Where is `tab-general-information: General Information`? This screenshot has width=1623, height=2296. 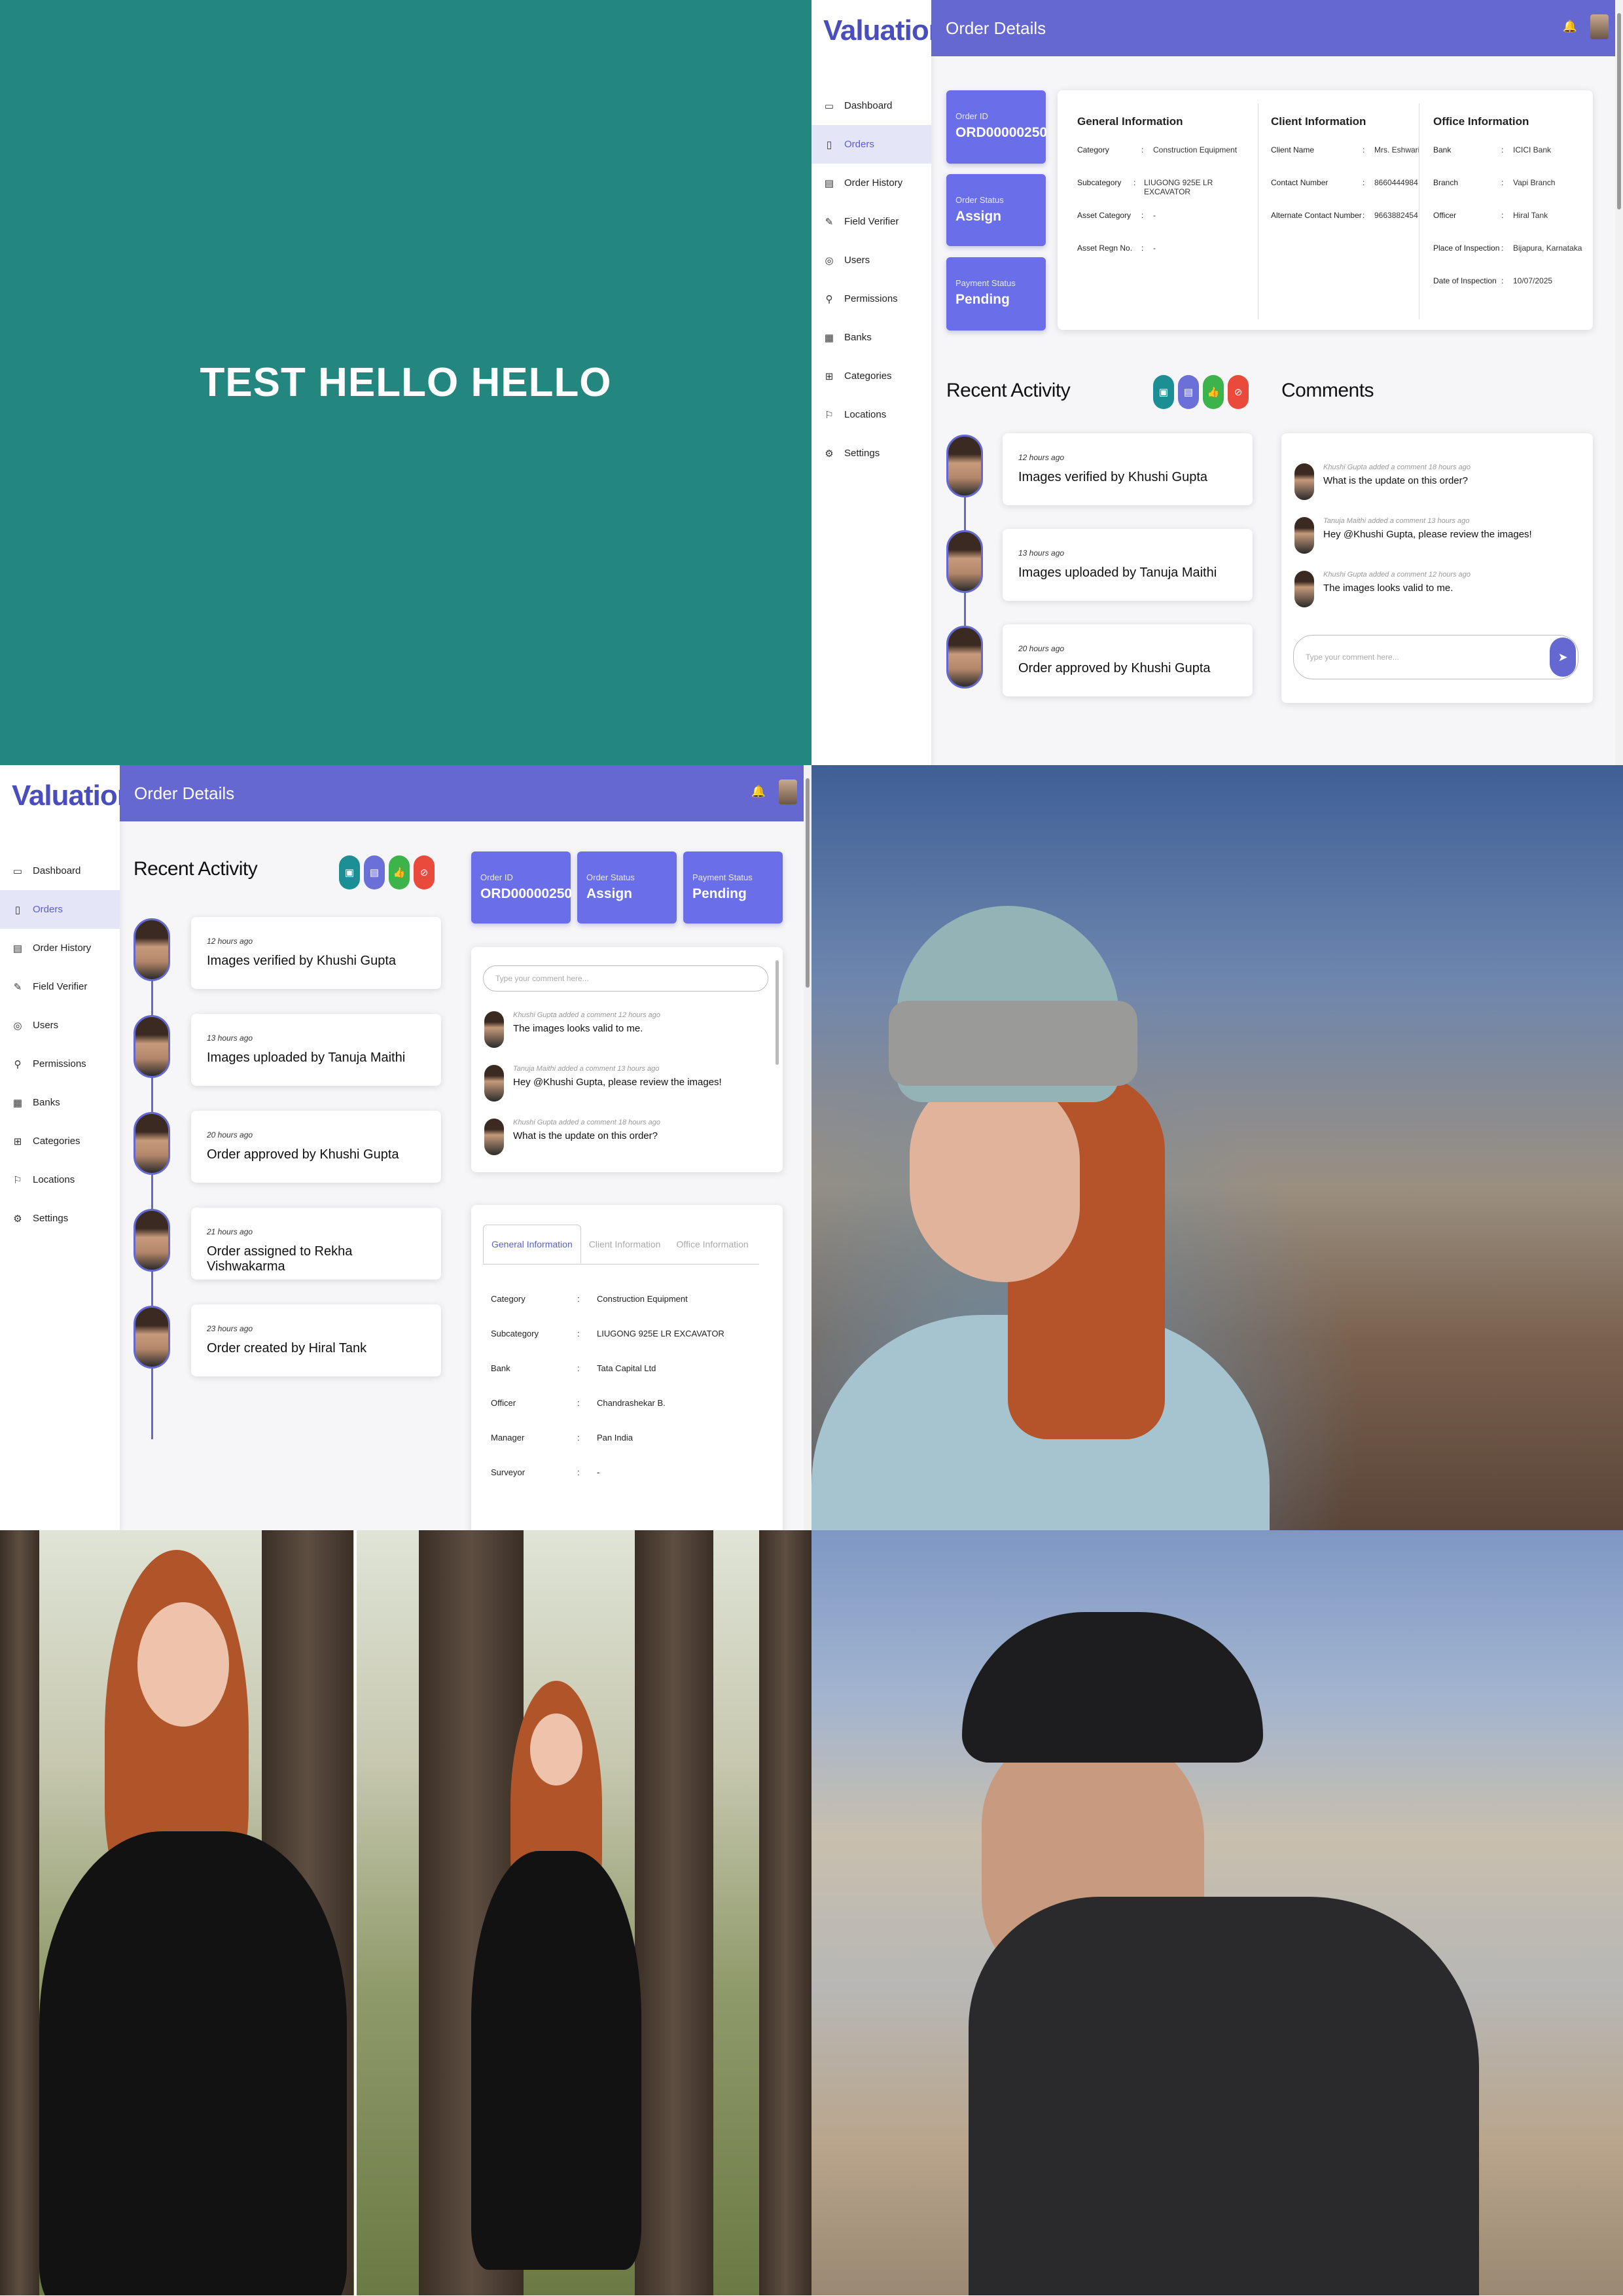
tab-general-information: General Information is located at coordinates (532, 1244).